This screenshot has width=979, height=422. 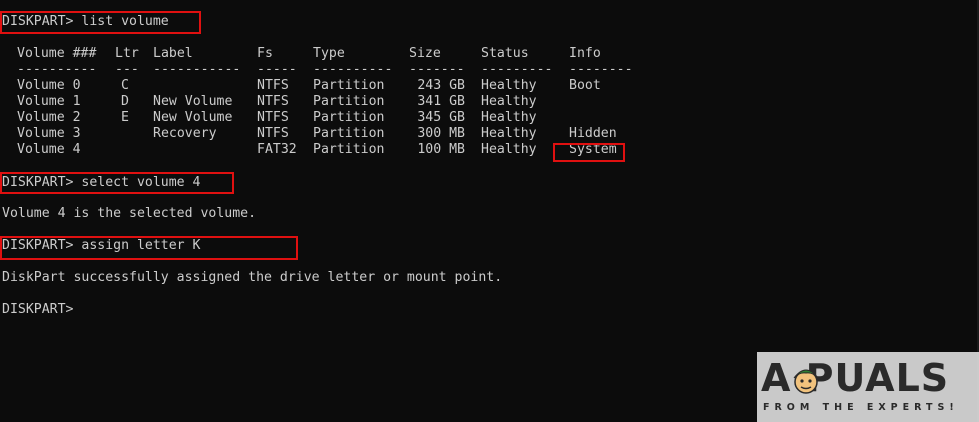 I want to click on table-row-2-volume-cell: Volume 2, so click(x=49, y=117).